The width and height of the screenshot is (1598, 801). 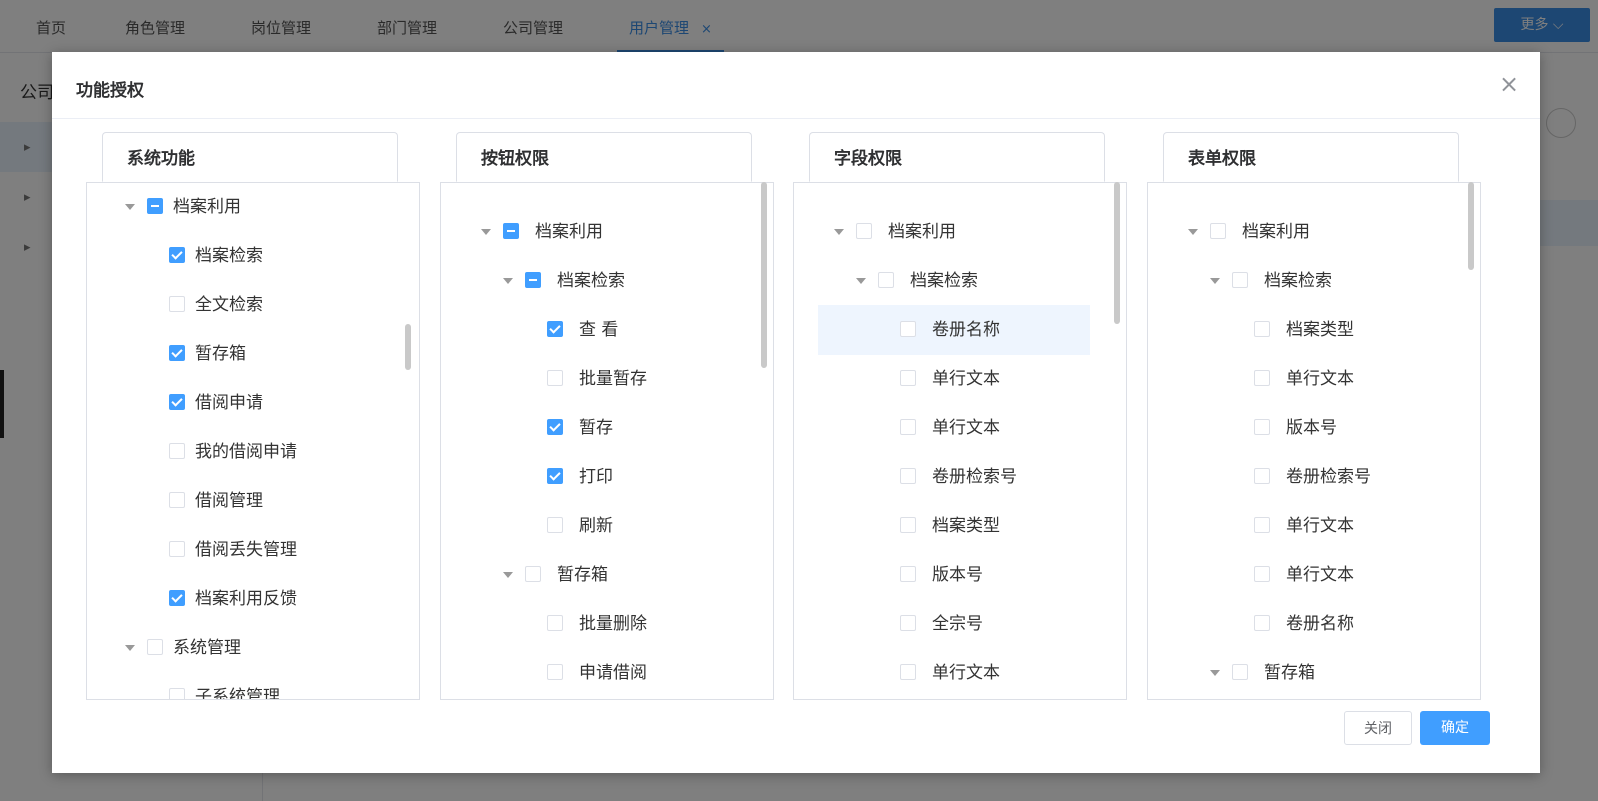 I want to click on tab-button-permission: 按钮权限, so click(x=604, y=157).